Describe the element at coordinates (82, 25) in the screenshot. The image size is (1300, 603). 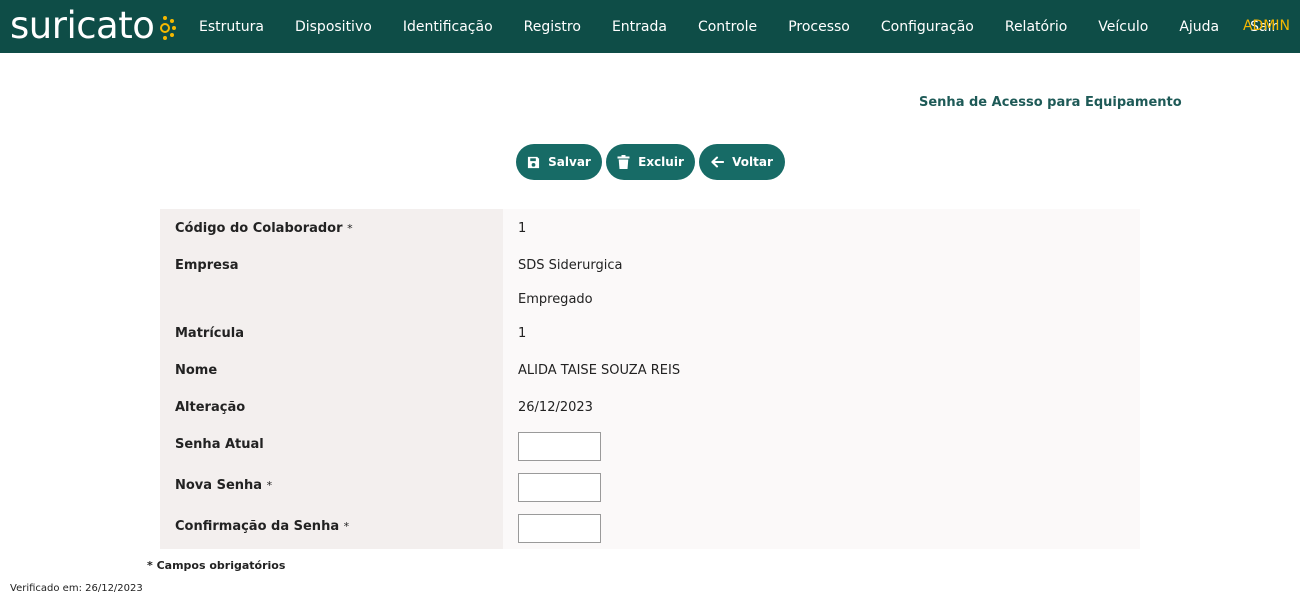
I see `logo-text: suricato` at that location.